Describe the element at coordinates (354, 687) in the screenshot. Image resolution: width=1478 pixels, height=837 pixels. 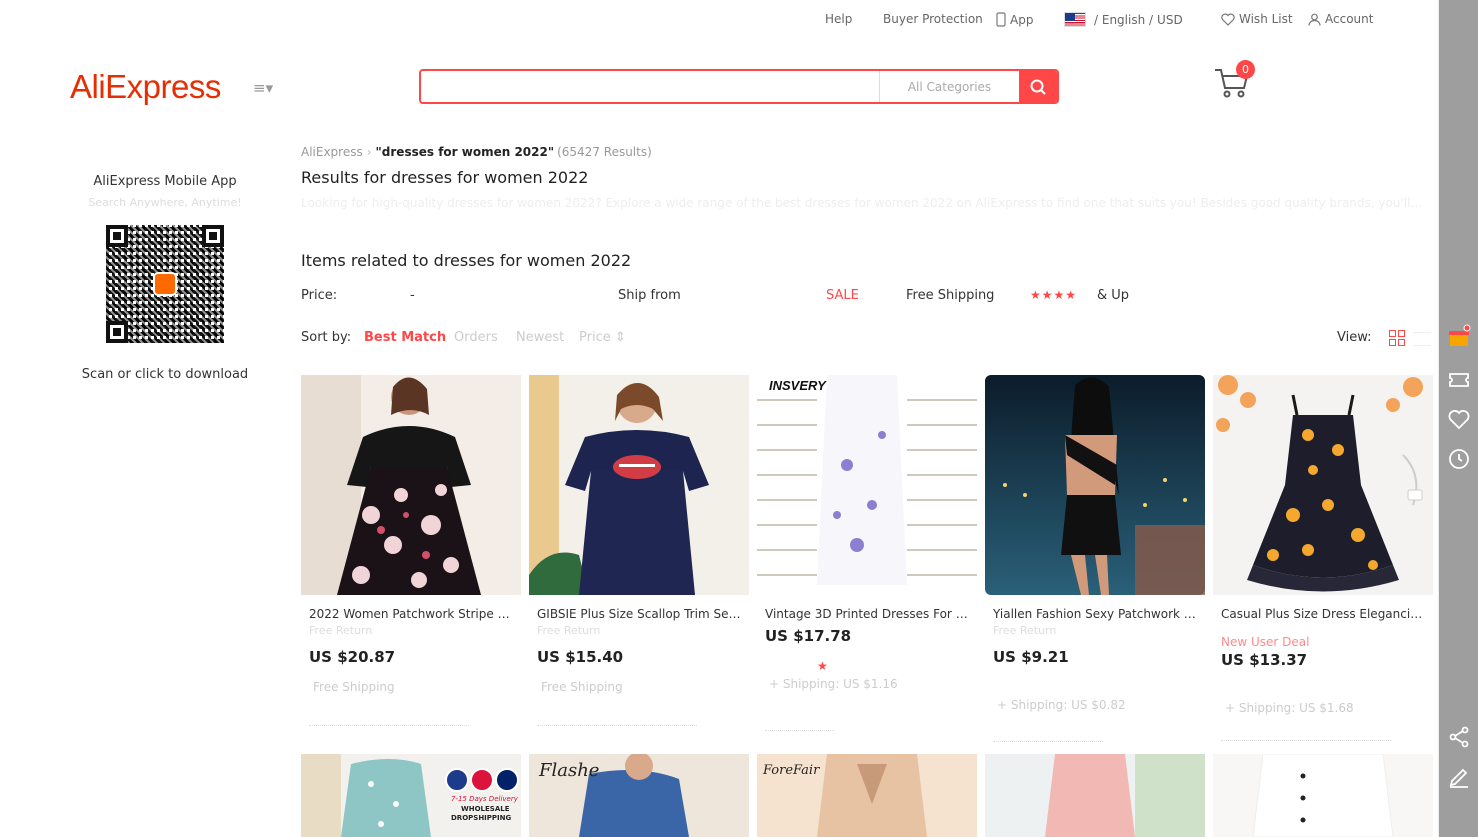
I see `product-shipping: Free Shipping` at that location.